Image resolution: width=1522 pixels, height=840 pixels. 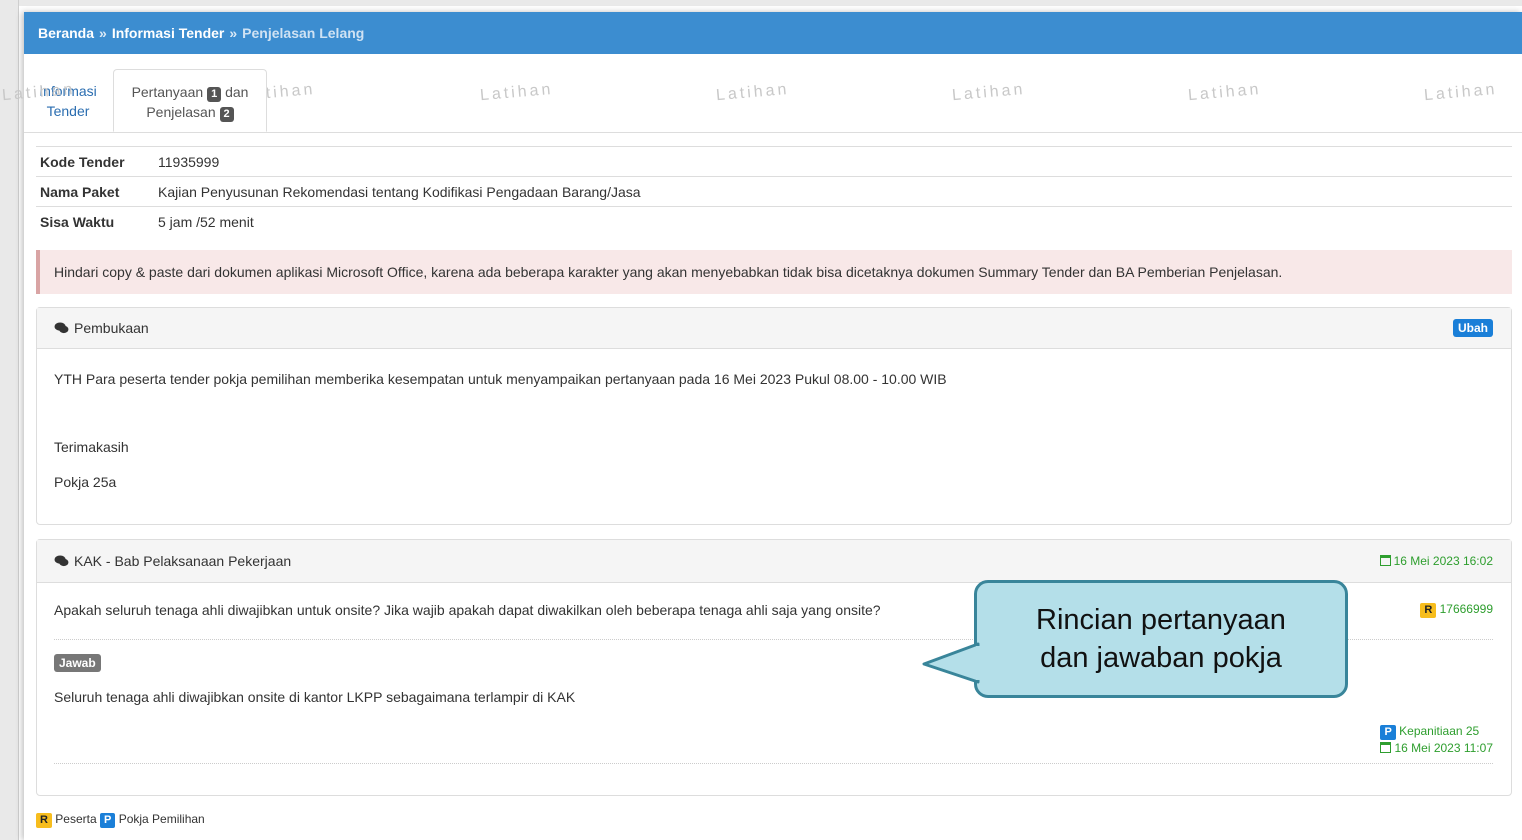 I want to click on window-frame-left, so click(x=9, y=420).